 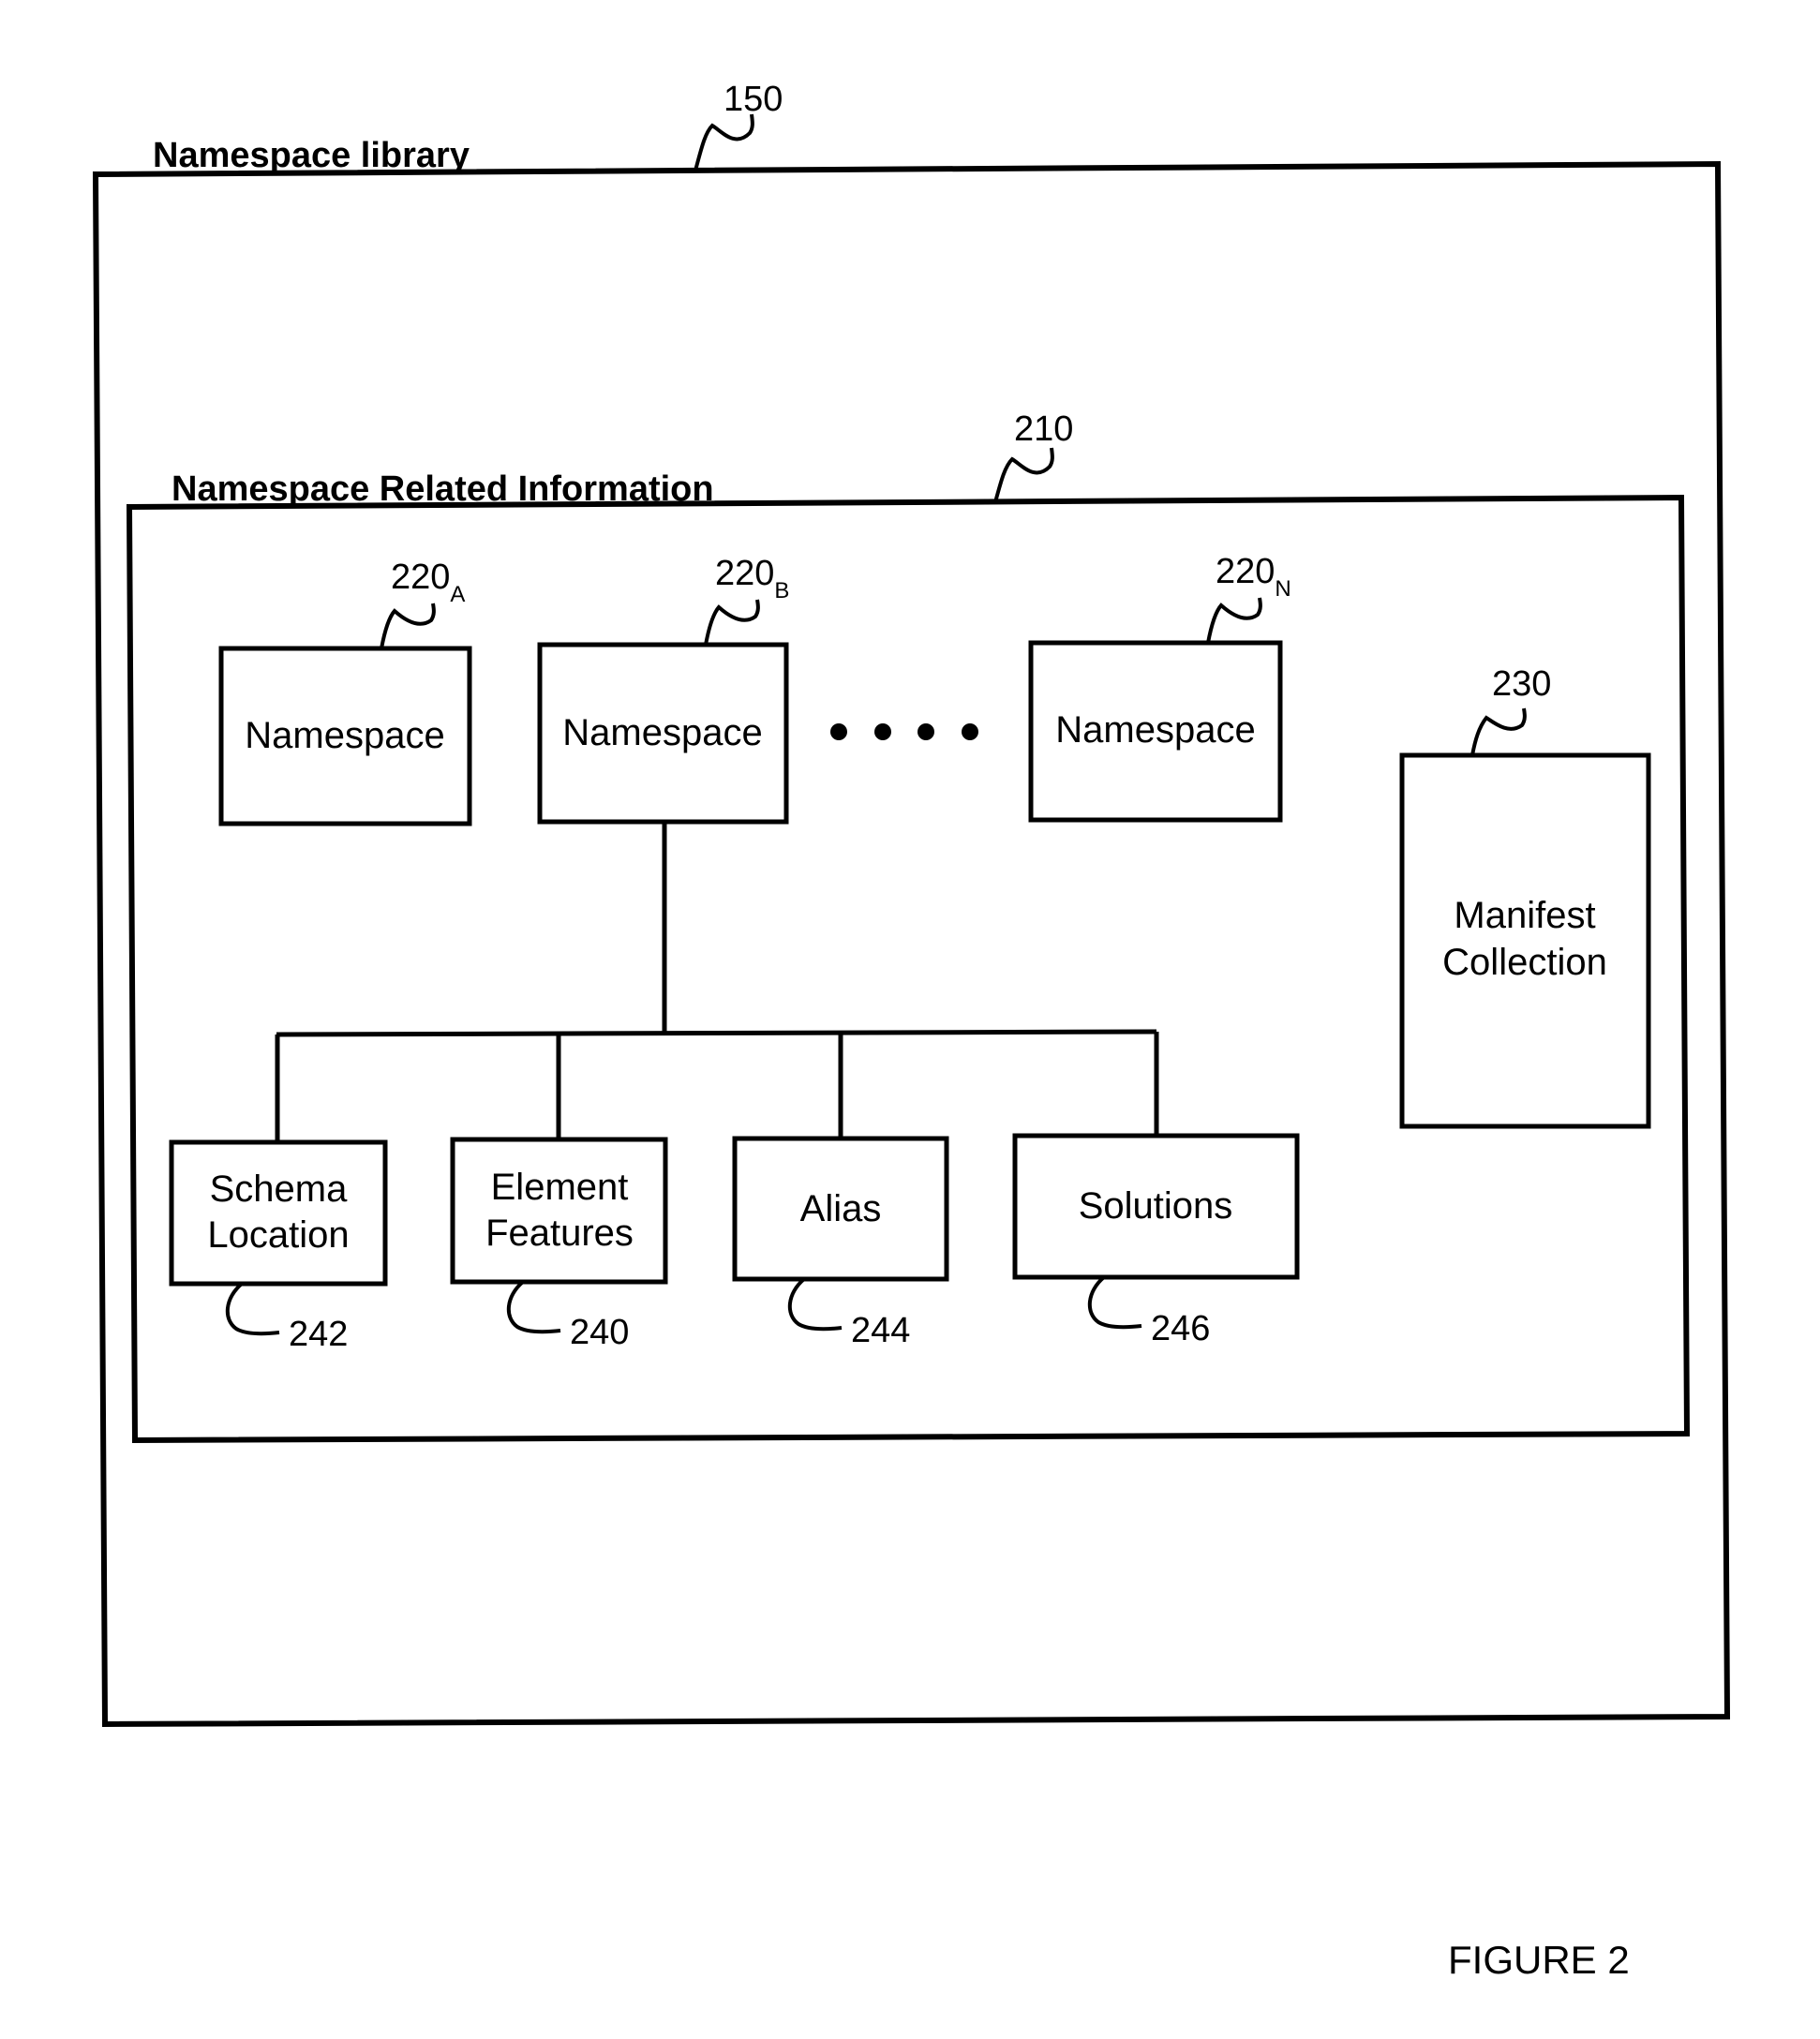 What do you see at coordinates (253, 1309) in the screenshot?
I see `schema-location-ref-leader` at bounding box center [253, 1309].